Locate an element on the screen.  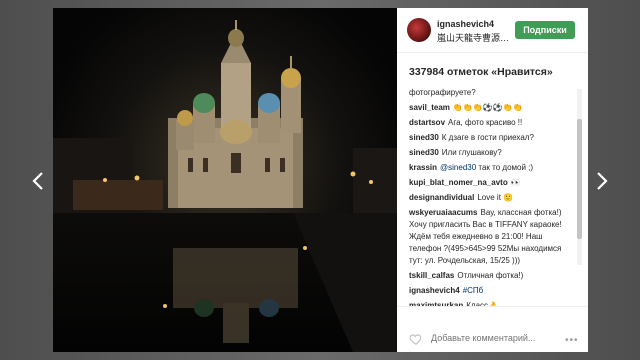
comment-text: Отличная фотка!) is located at coordinates (490, 275).